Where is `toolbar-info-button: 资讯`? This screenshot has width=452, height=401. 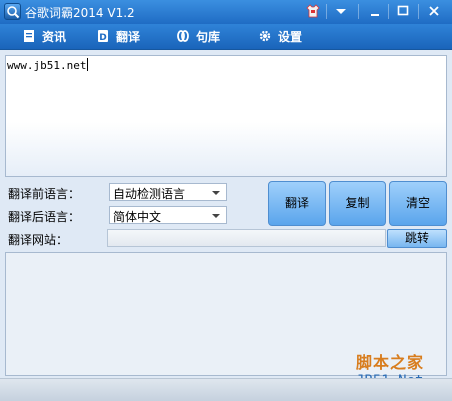
toolbar-info-button: 资讯 is located at coordinates (44, 37).